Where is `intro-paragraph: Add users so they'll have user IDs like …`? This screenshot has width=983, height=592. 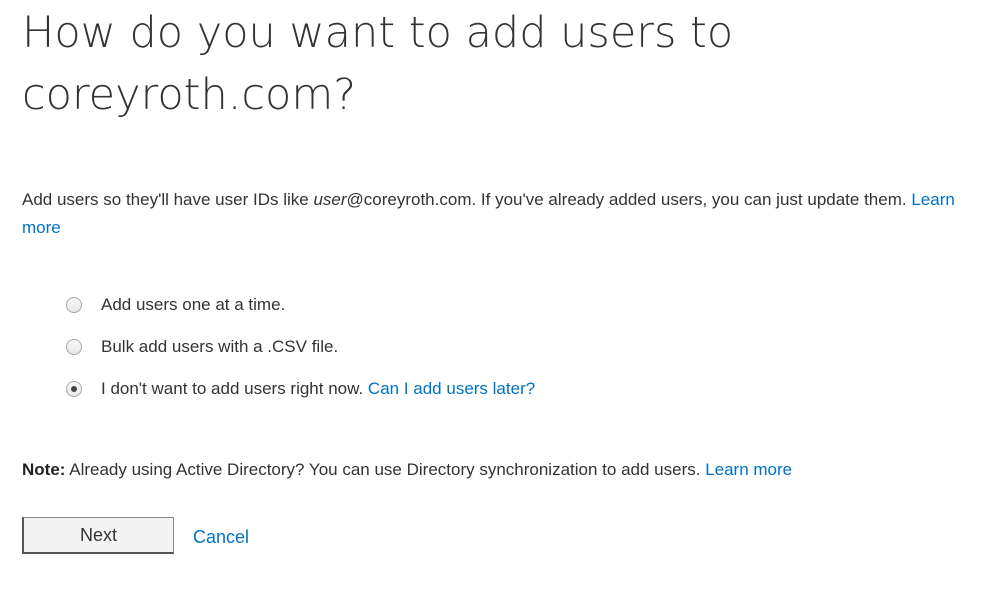 intro-paragraph: Add users so they'll have user IDs like … is located at coordinates (499, 214).